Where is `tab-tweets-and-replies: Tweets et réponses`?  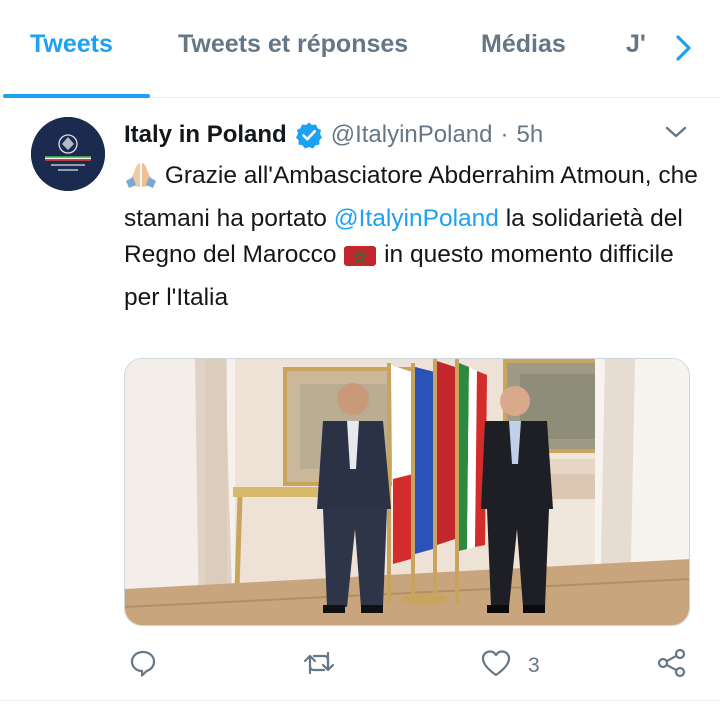 tab-tweets-and-replies: Tweets et réponses is located at coordinates (293, 44).